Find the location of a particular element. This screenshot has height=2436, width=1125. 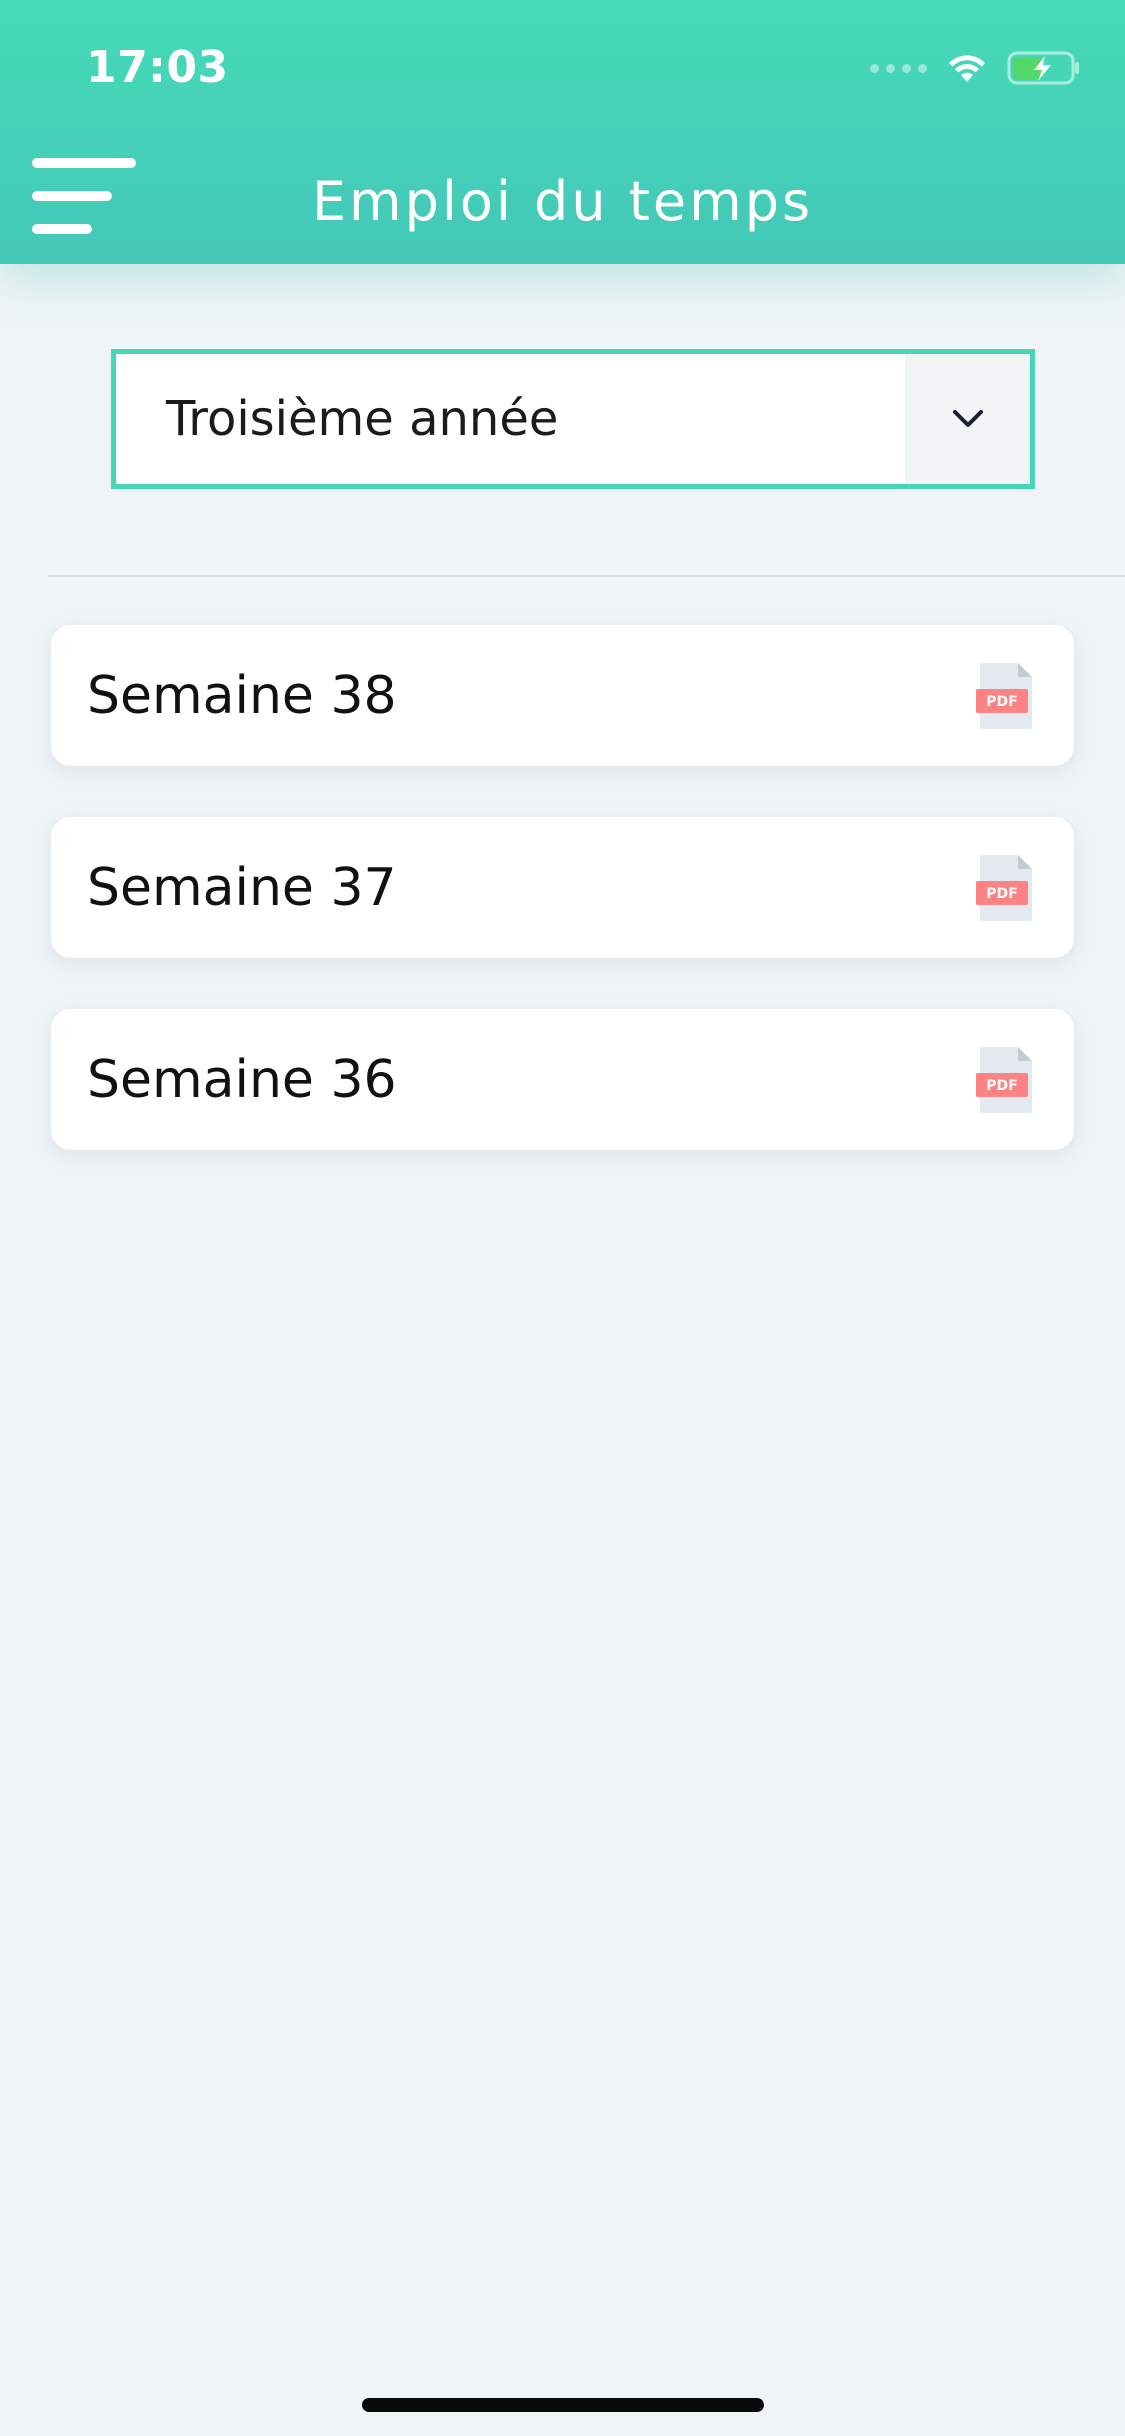

week-item-37: Semaine 37 PDF is located at coordinates (562, 887).